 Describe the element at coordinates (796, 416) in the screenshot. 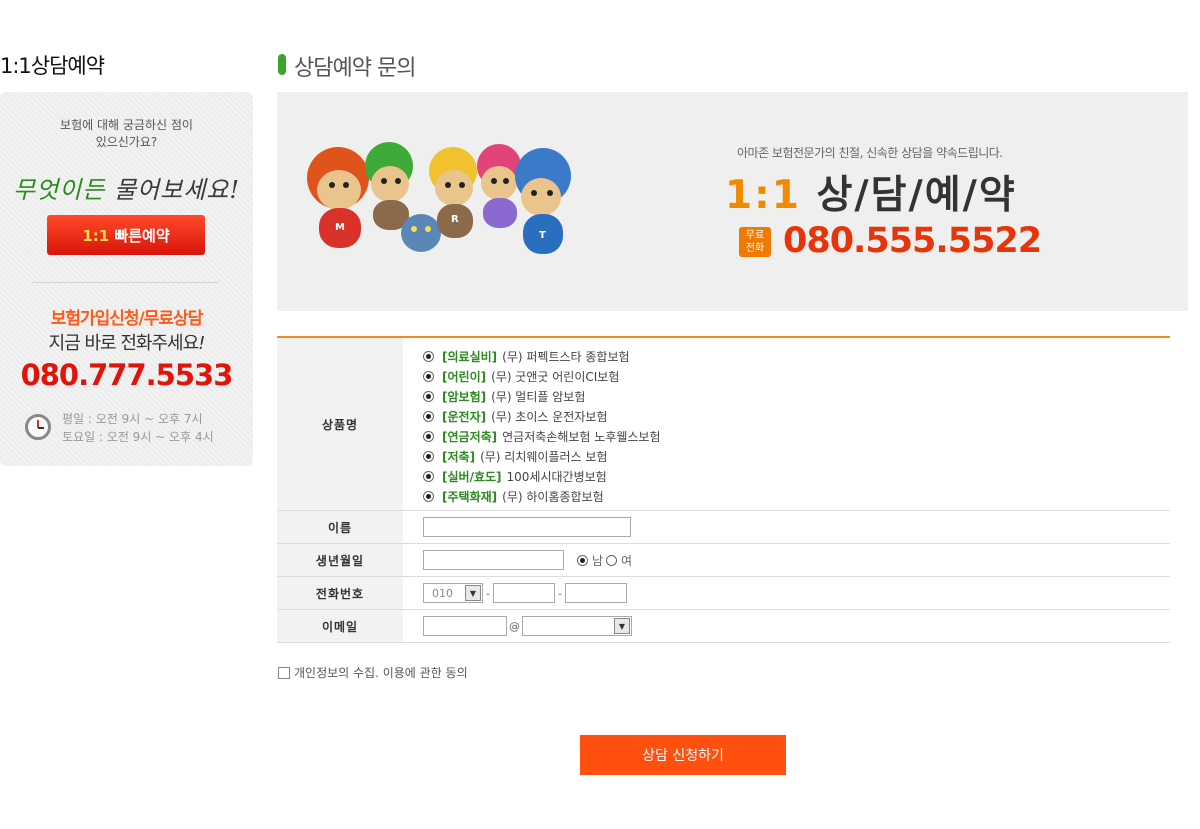

I see `product-option: [운전자] (무) 초이스 운전자보험` at that location.